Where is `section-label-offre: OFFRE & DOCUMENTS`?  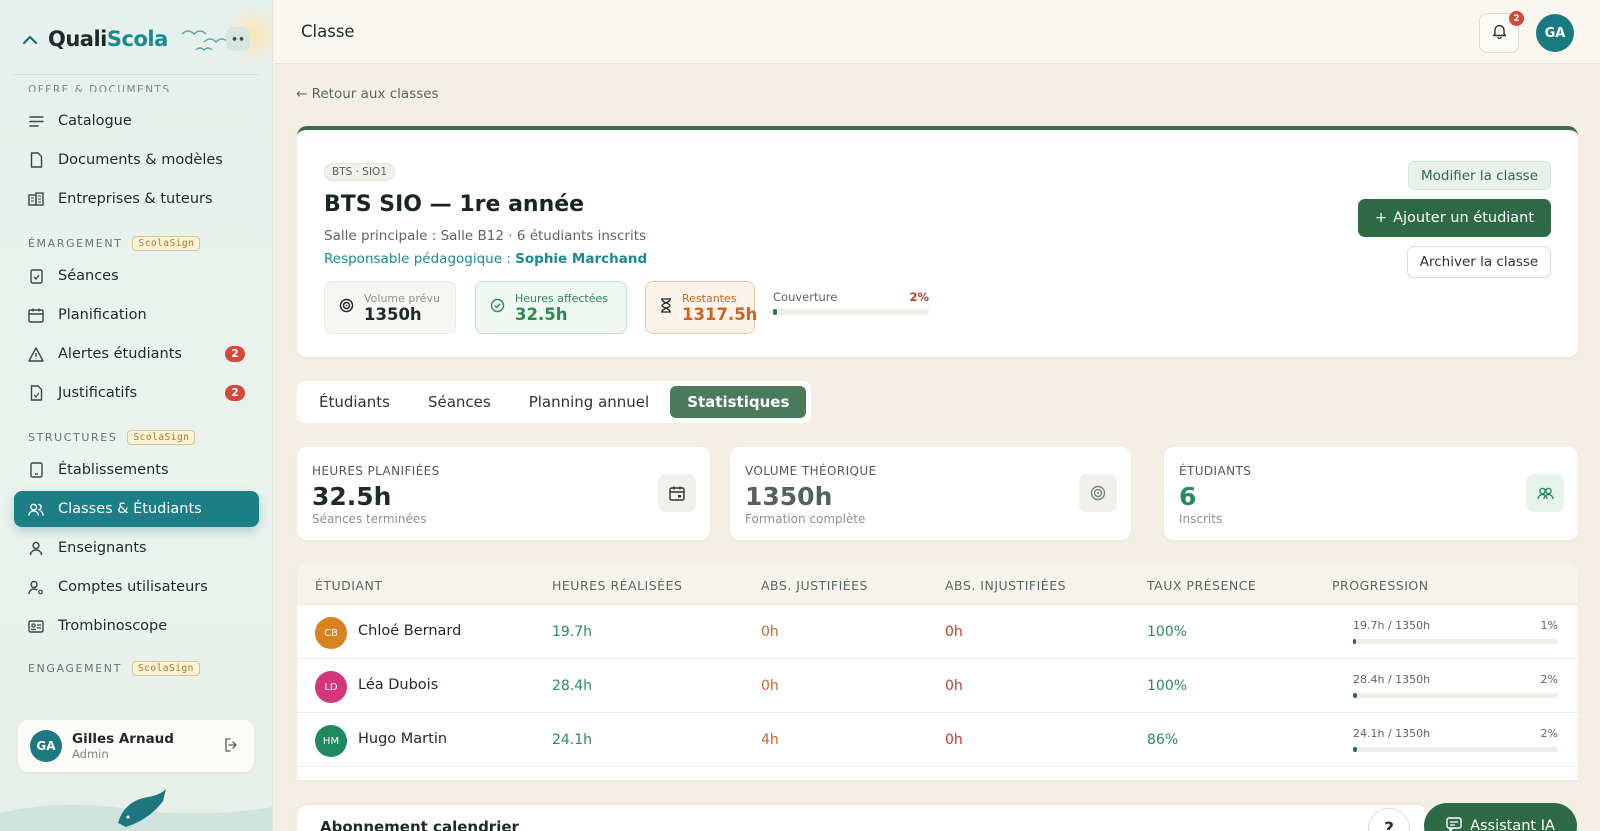
section-label-offre: OFFRE & DOCUMENTS is located at coordinates (99, 88).